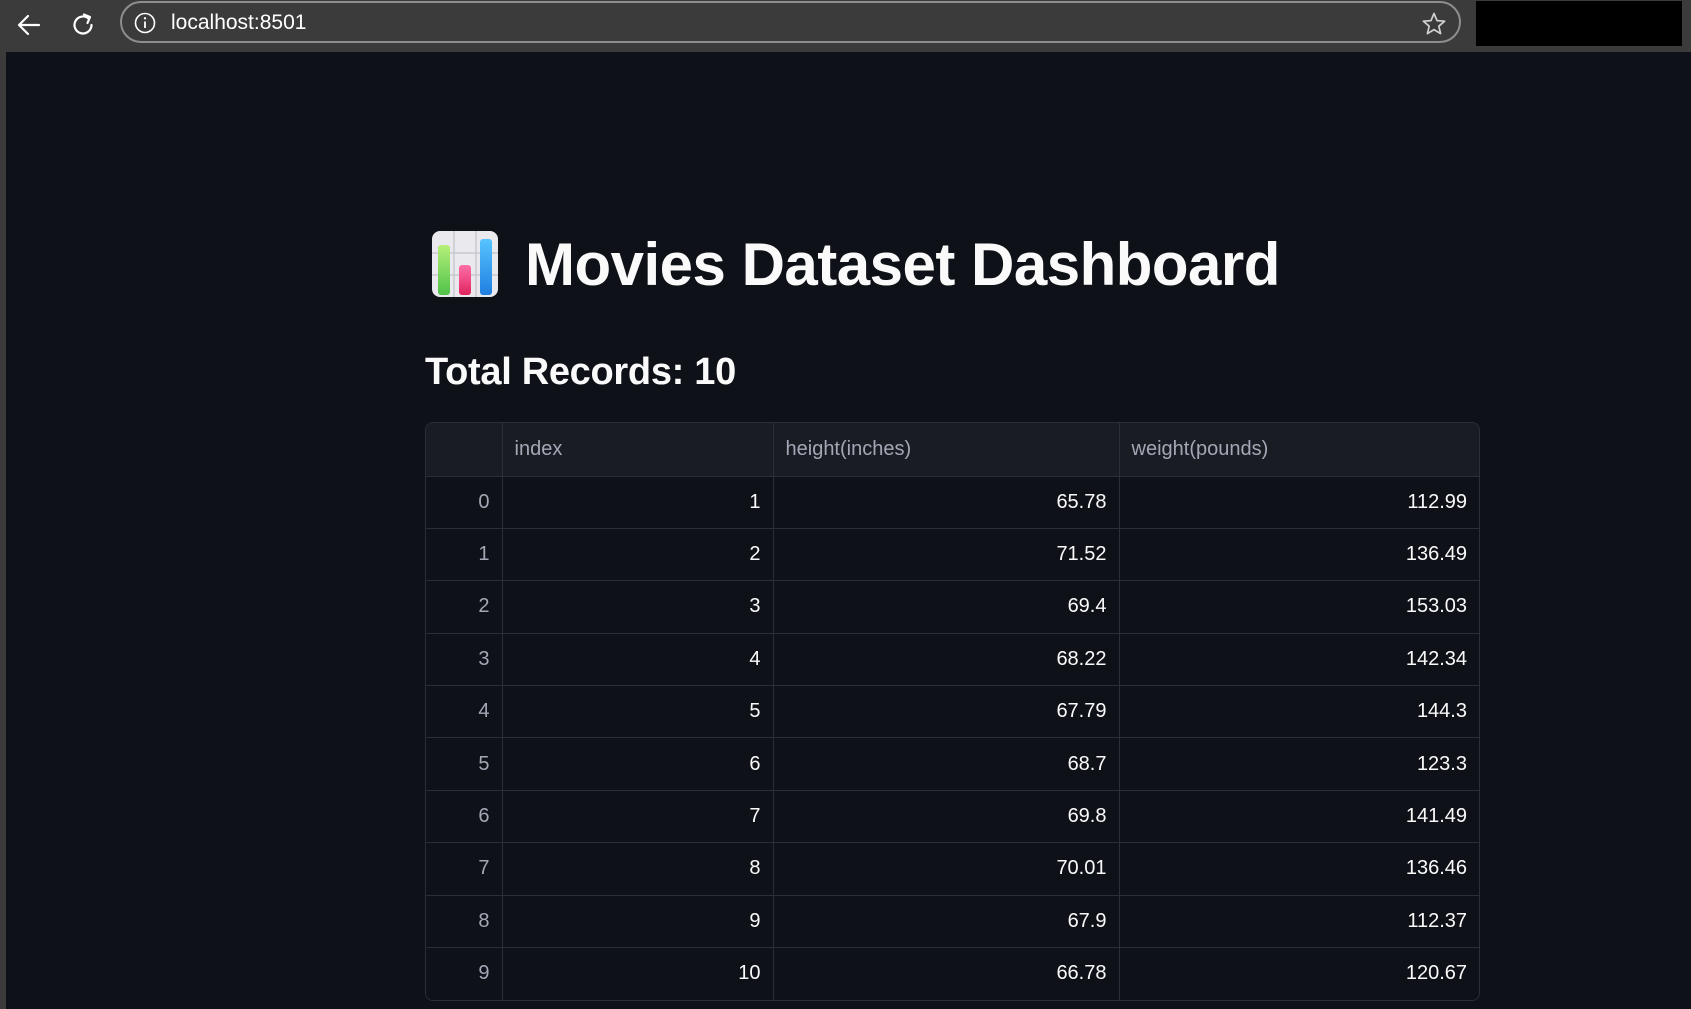  What do you see at coordinates (464, 869) in the screenshot?
I see `row-index-cell: 7` at bounding box center [464, 869].